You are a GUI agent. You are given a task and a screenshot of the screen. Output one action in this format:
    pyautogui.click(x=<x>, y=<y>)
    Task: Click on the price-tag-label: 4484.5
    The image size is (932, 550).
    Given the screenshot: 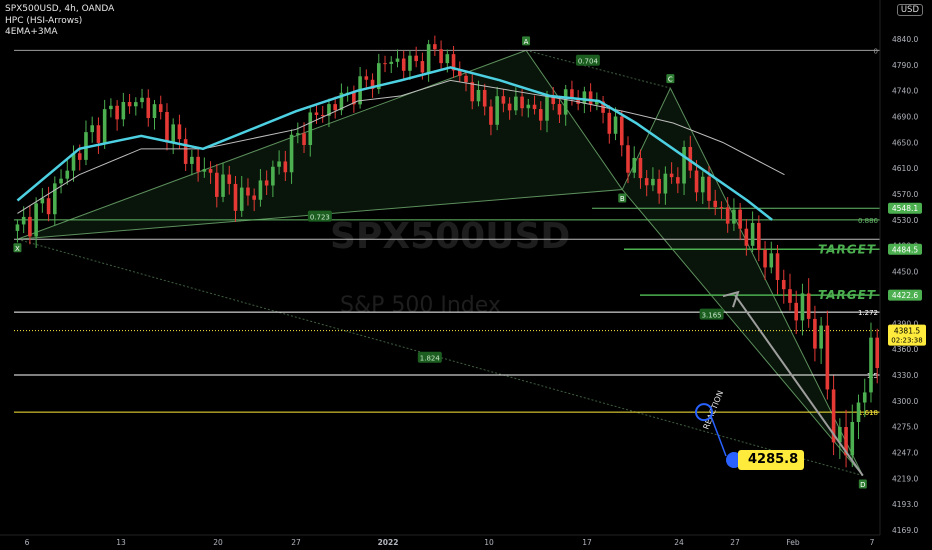 What is the action you would take?
    pyautogui.click(x=905, y=249)
    